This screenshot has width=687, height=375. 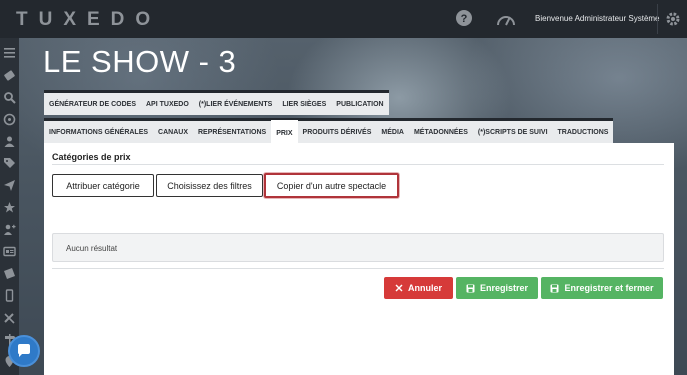 I want to click on user-plus-icon, so click(x=9, y=229).